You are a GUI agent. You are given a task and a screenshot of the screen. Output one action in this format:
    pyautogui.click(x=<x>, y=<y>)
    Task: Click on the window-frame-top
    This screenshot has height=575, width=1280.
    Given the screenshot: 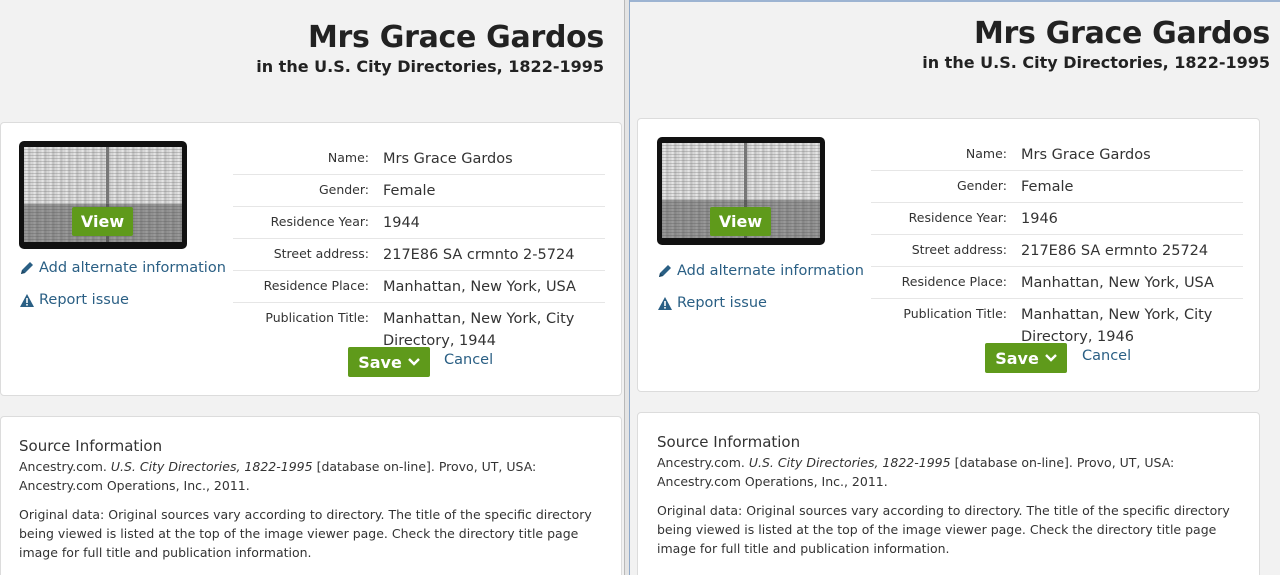 What is the action you would take?
    pyautogui.click(x=955, y=1)
    